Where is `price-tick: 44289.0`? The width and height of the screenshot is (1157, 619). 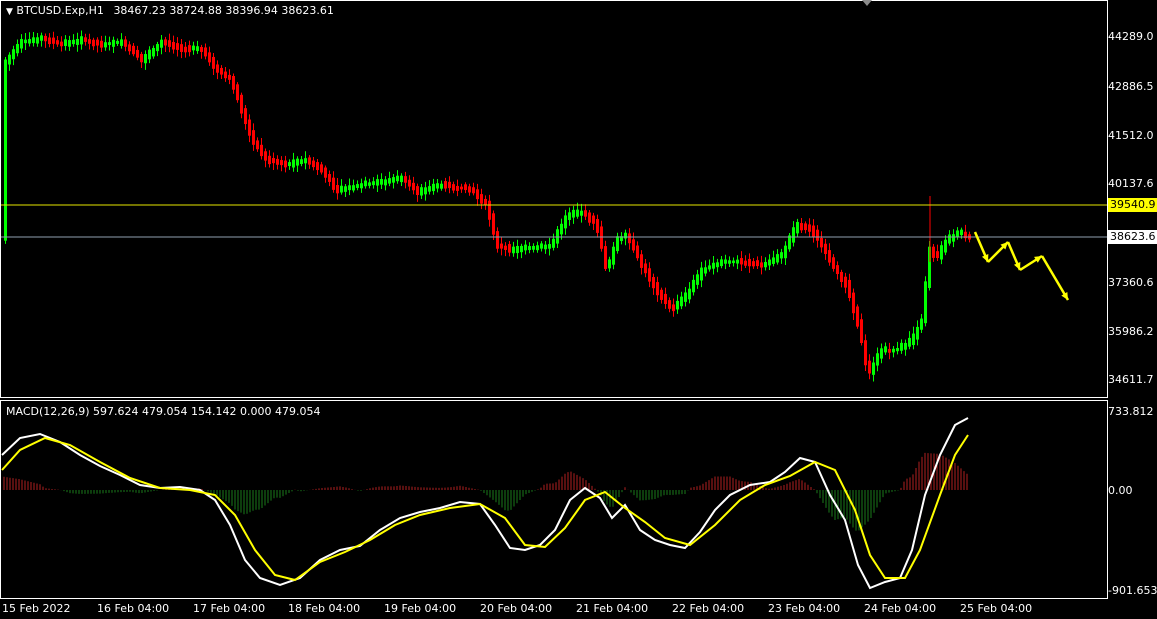 price-tick: 44289.0 is located at coordinates (1131, 36).